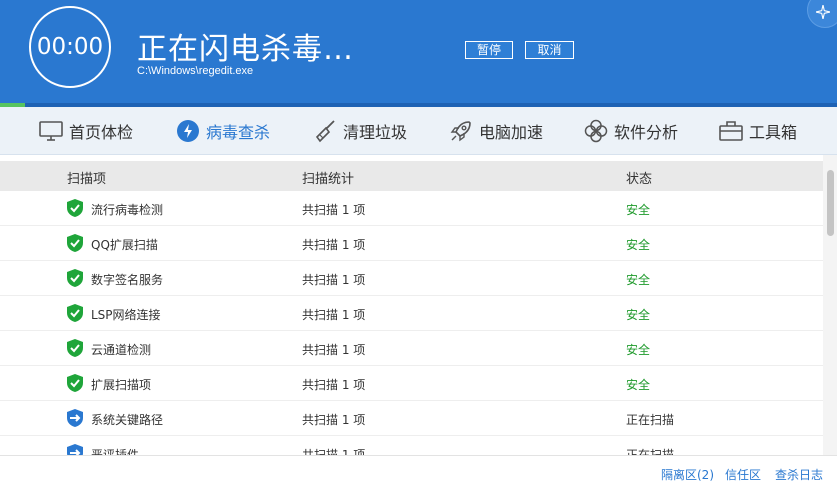 This screenshot has height=490, width=837. Describe the element at coordinates (121, 350) in the screenshot. I see `scan-item-name: 云通道检测` at that location.